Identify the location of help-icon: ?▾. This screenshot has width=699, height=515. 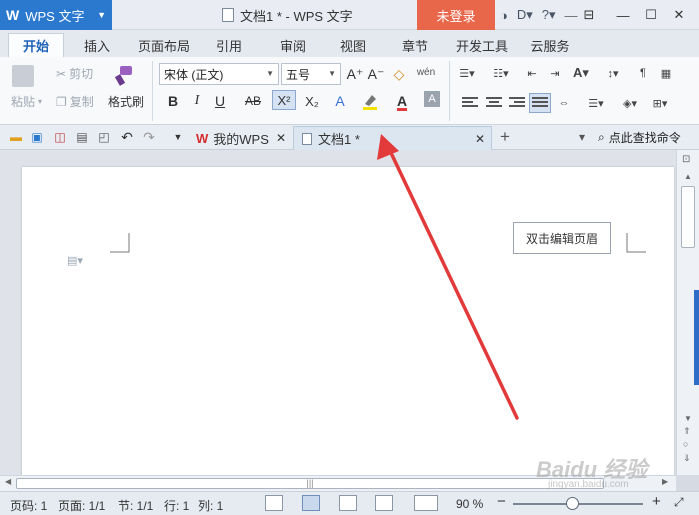
(549, 15).